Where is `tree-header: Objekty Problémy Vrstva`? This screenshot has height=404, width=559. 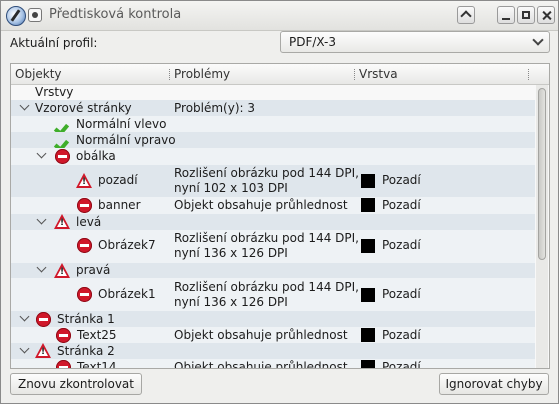 tree-header: Objekty Problémy Vrstva is located at coordinates (280, 74).